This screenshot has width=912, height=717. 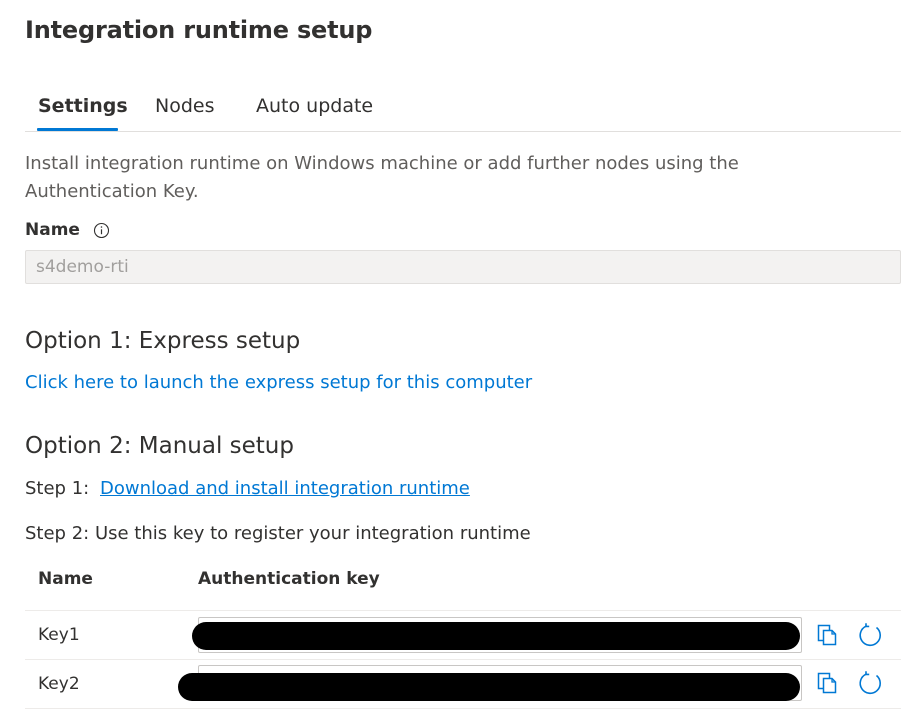 What do you see at coordinates (314, 106) in the screenshot?
I see `tab-auto-update: Auto update` at bounding box center [314, 106].